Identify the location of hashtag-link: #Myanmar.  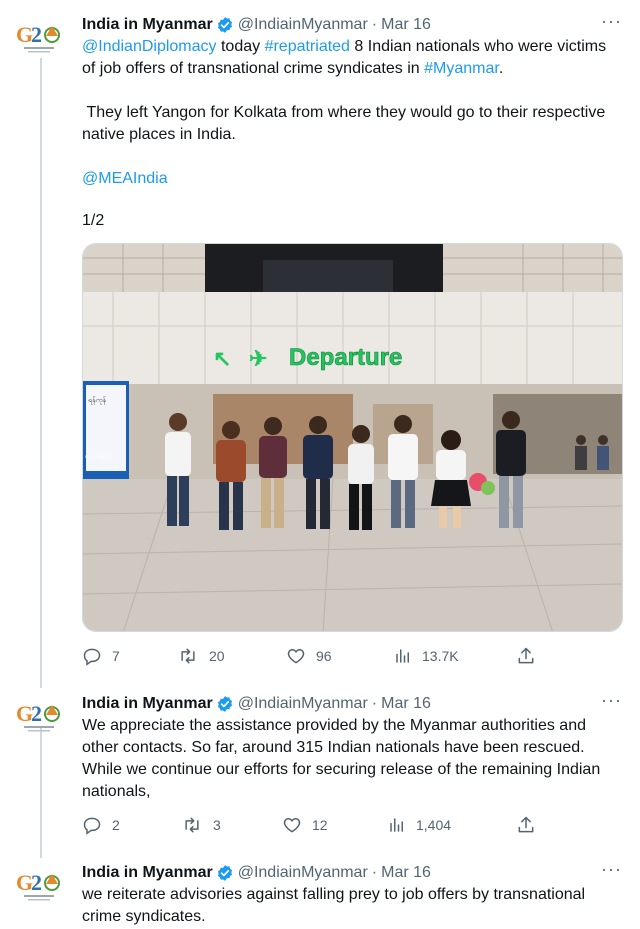
(461, 68).